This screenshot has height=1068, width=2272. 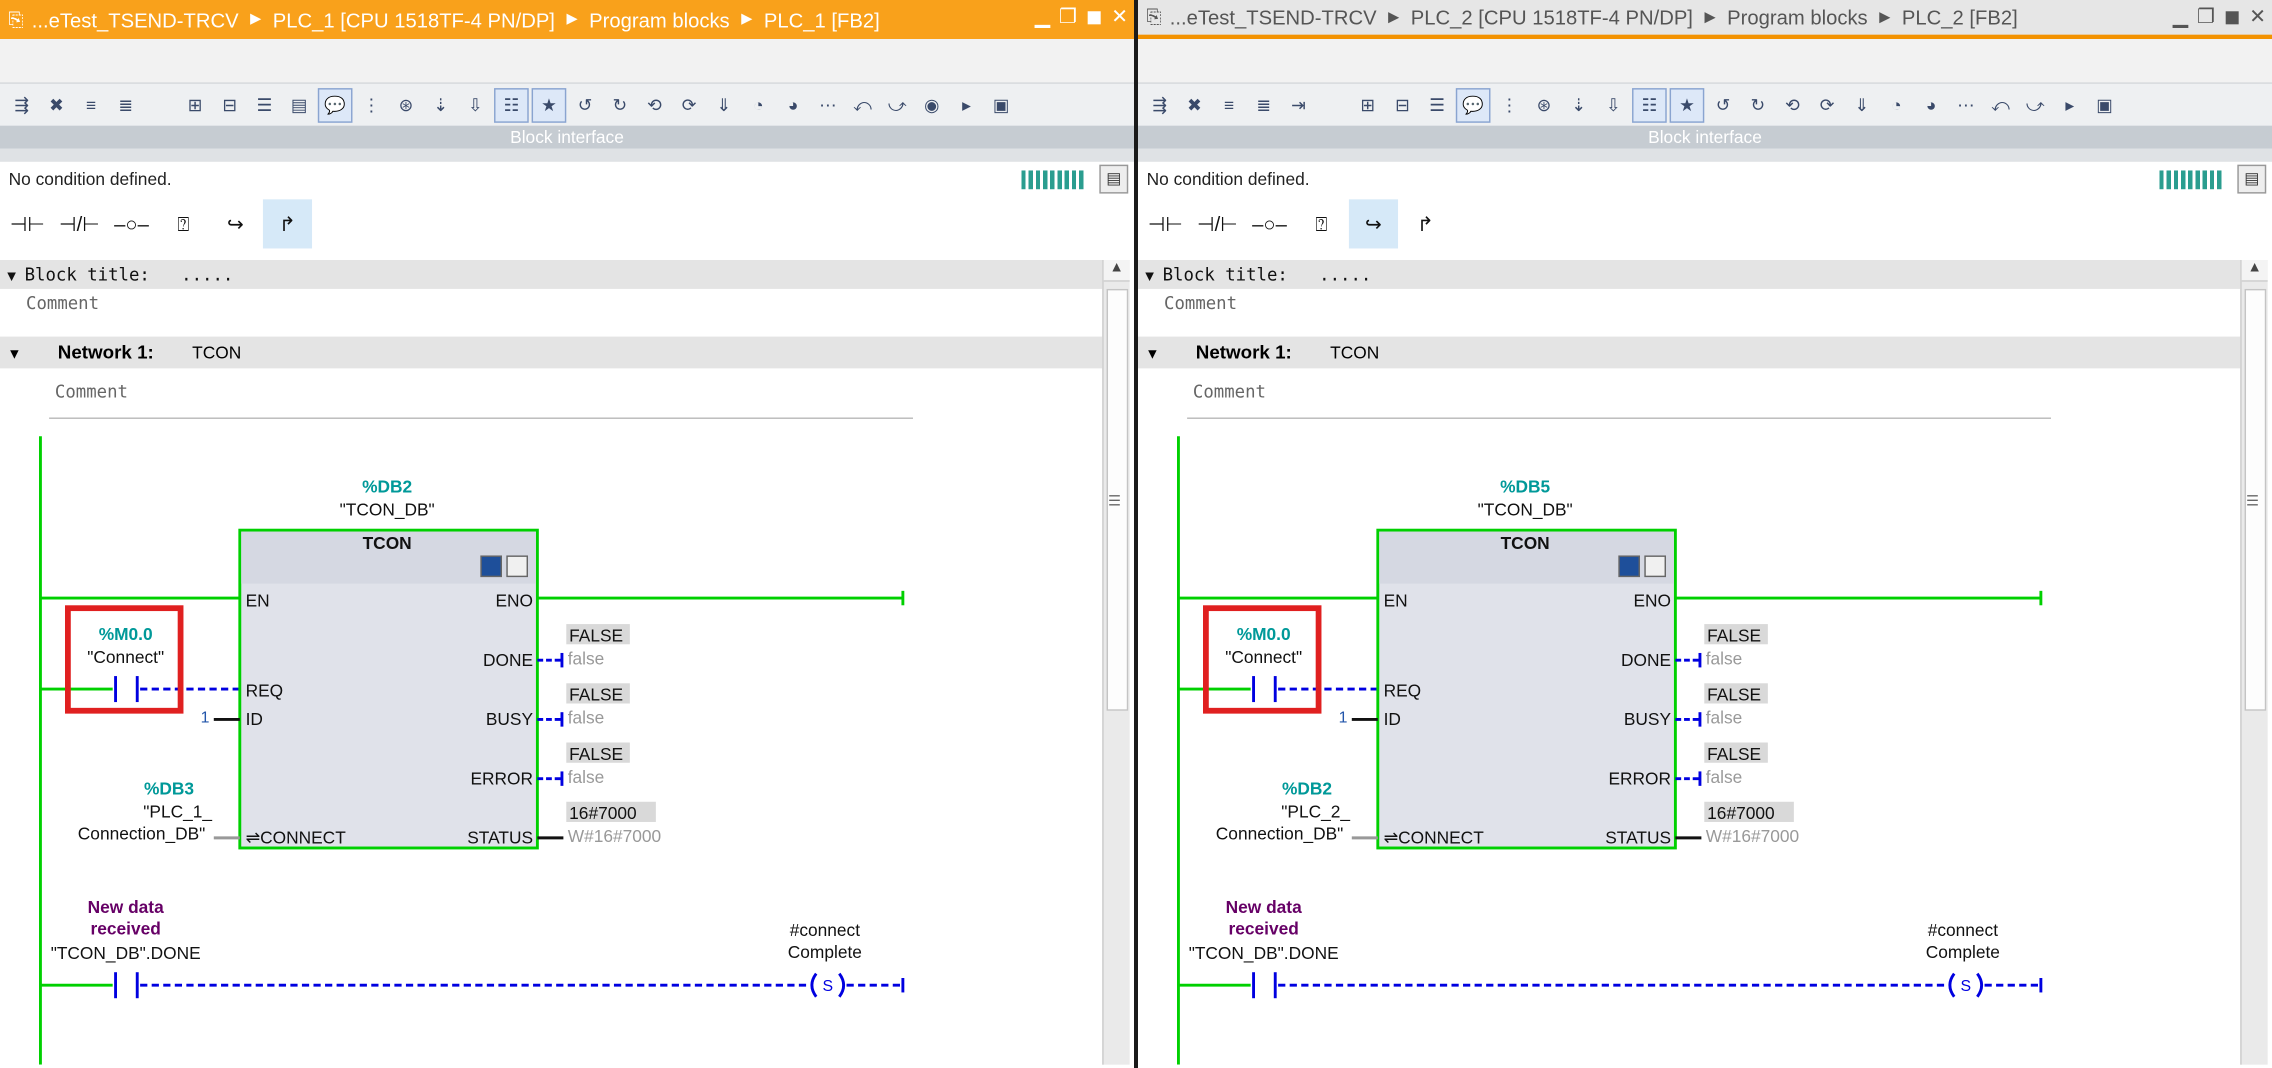 What do you see at coordinates (177, 812) in the screenshot?
I see `connect-db-name-line1: "PLC_1_` at bounding box center [177, 812].